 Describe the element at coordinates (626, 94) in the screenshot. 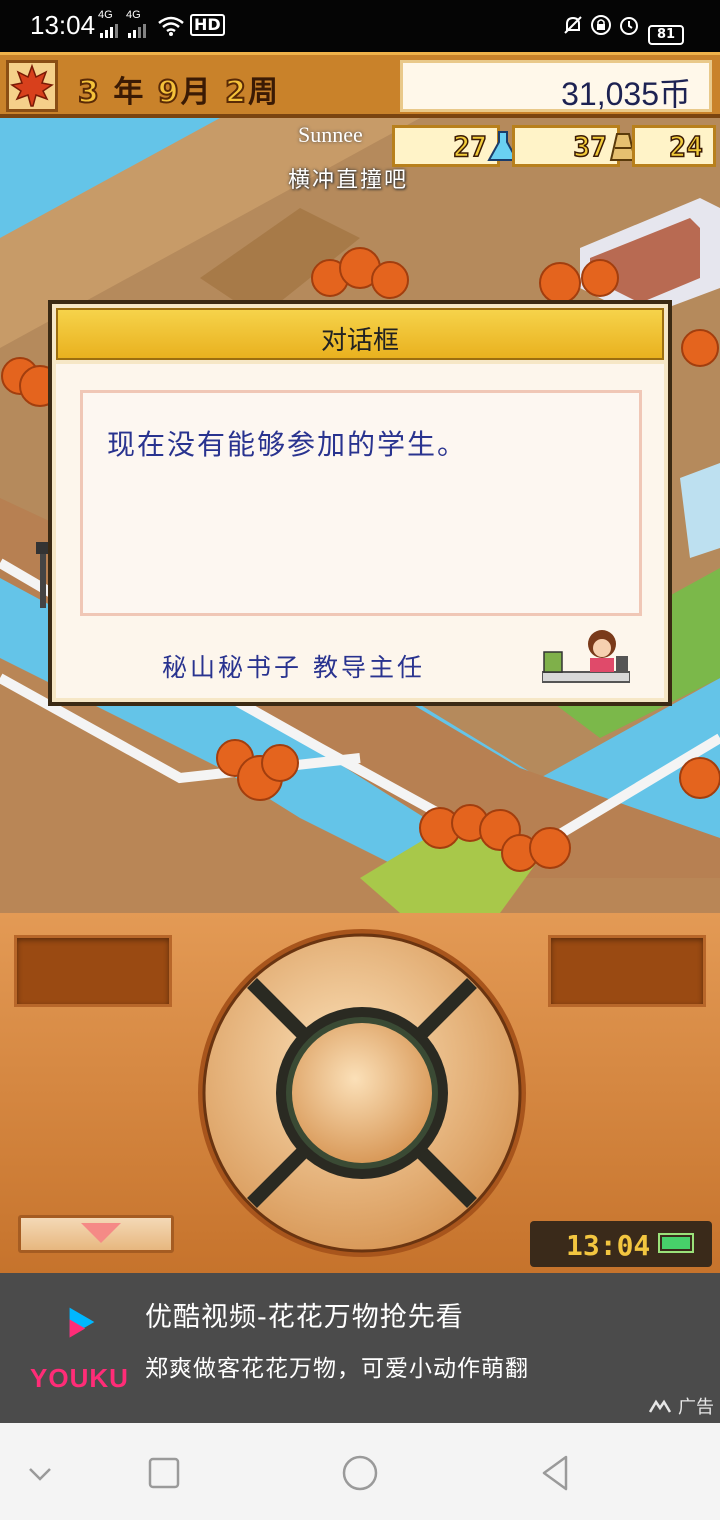

I see `money-value: 31,035币` at that location.